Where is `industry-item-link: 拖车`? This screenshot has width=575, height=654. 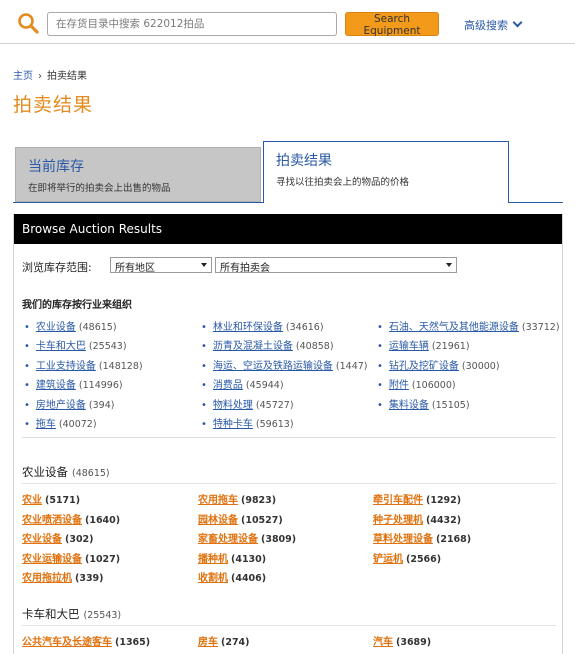
industry-item-link: 拖车 is located at coordinates (46, 424).